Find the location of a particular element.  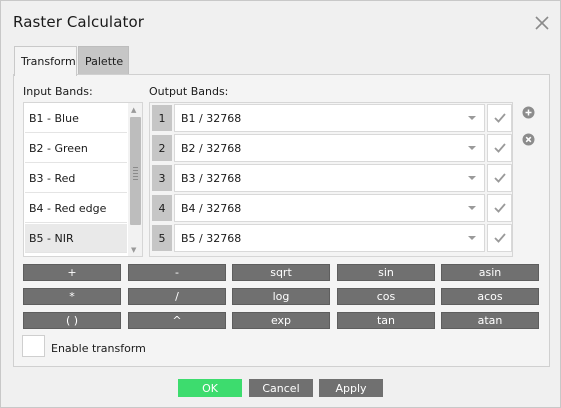

tab-transform-label: Transform is located at coordinates (48, 61).